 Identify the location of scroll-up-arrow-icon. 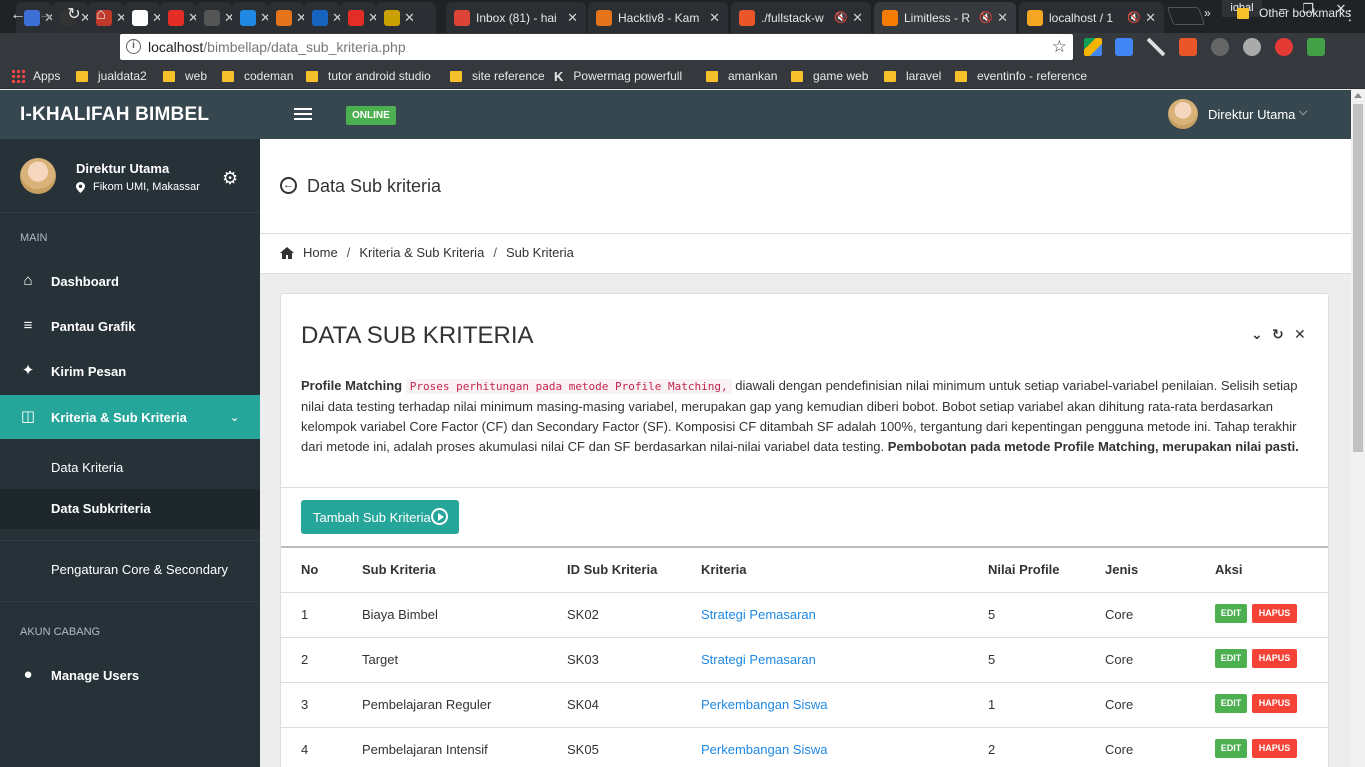
(1358, 95).